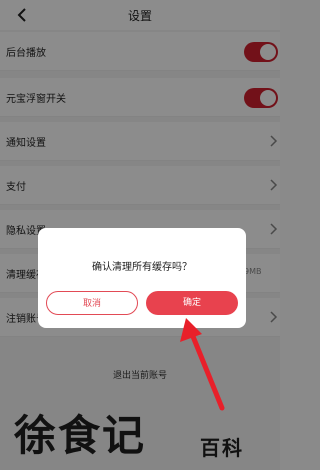 Image resolution: width=320 pixels, height=470 pixels. What do you see at coordinates (80, 435) in the screenshot?
I see `watermark-main: 徐食记` at bounding box center [80, 435].